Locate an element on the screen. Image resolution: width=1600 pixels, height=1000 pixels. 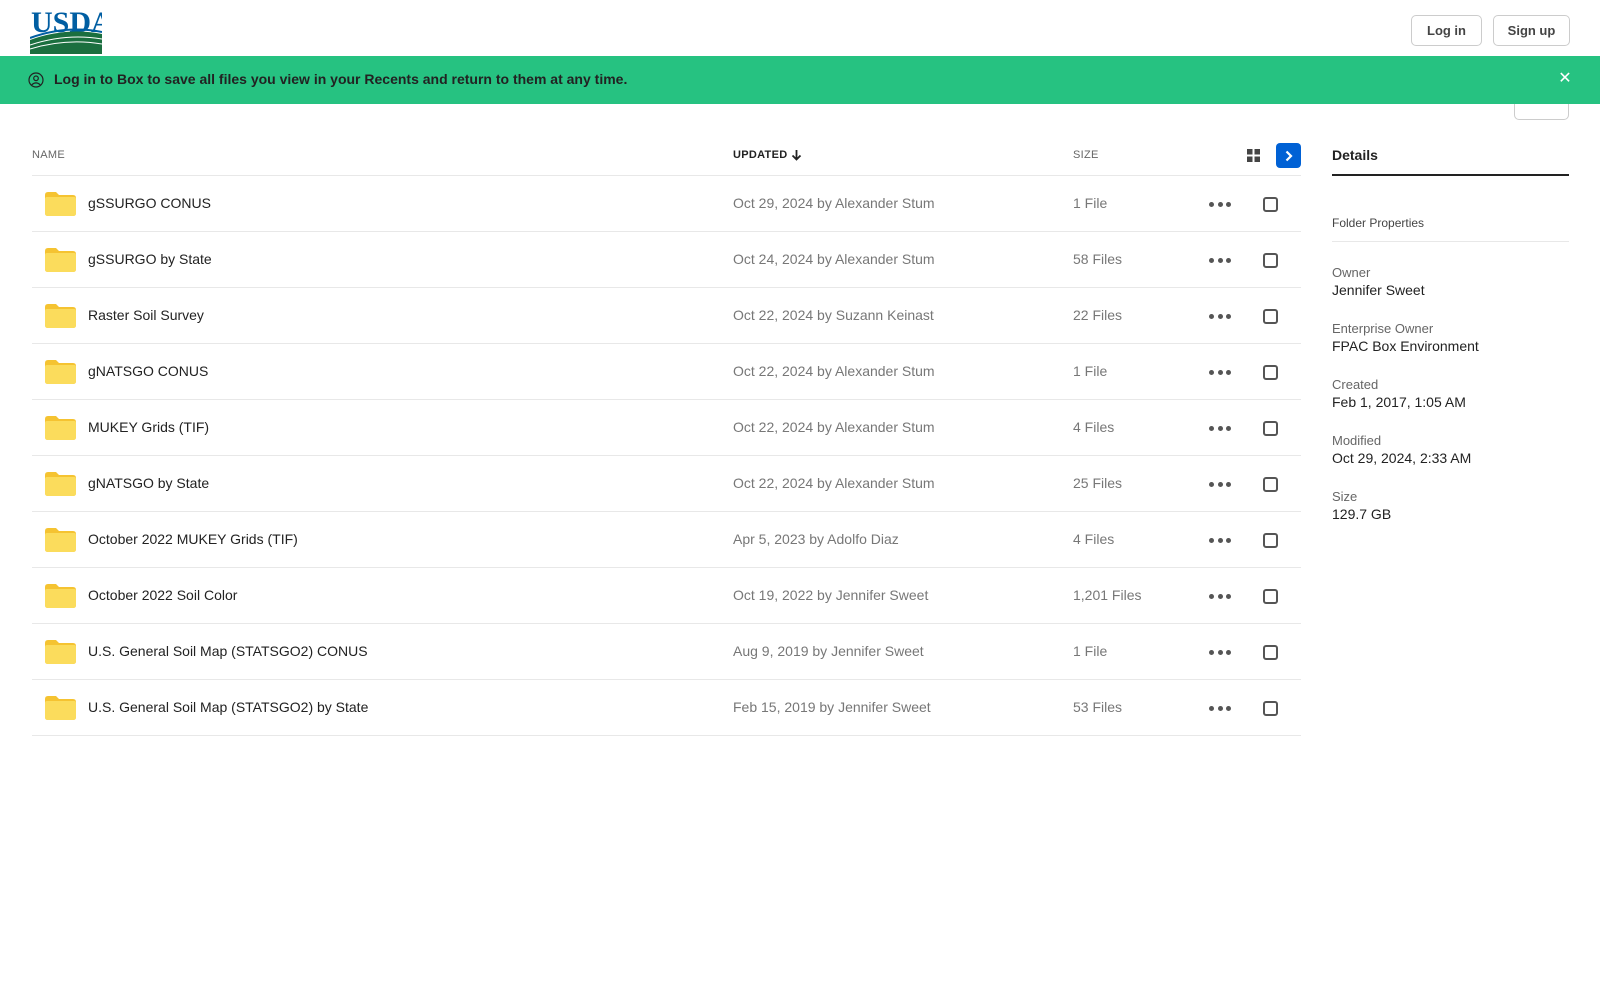
row-name-link: gNATSGO CONUS is located at coordinates (148, 371).